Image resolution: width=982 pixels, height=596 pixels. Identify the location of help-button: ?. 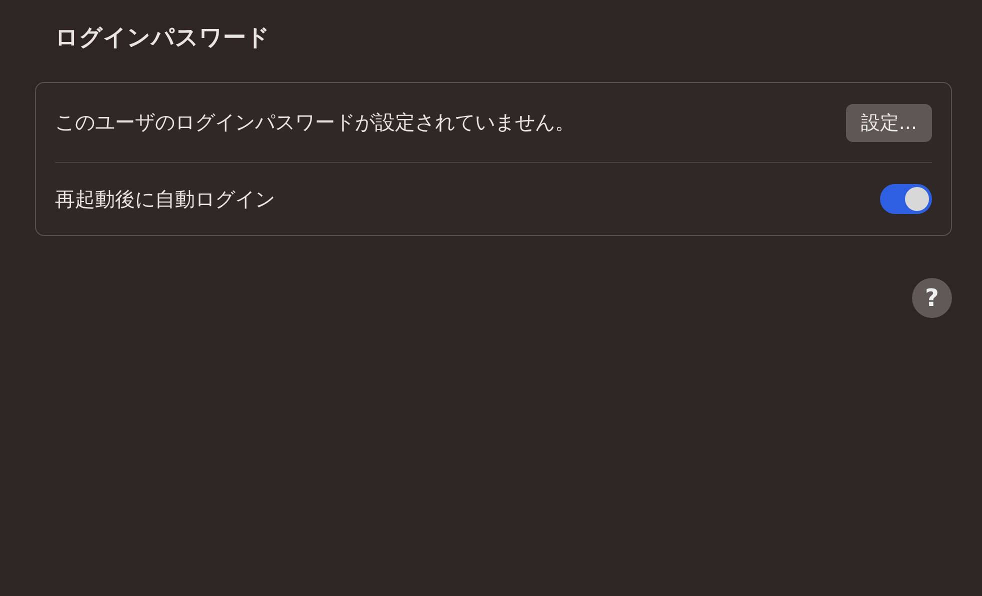
(932, 298).